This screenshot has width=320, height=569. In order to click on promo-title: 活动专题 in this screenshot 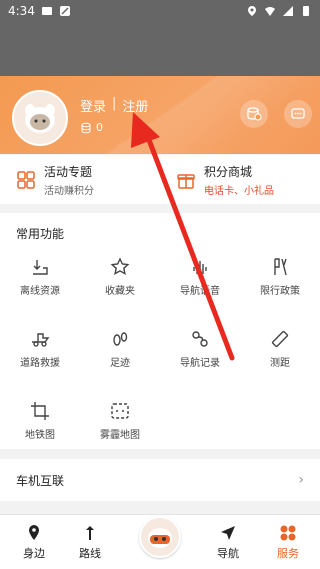, I will do `click(68, 171)`.